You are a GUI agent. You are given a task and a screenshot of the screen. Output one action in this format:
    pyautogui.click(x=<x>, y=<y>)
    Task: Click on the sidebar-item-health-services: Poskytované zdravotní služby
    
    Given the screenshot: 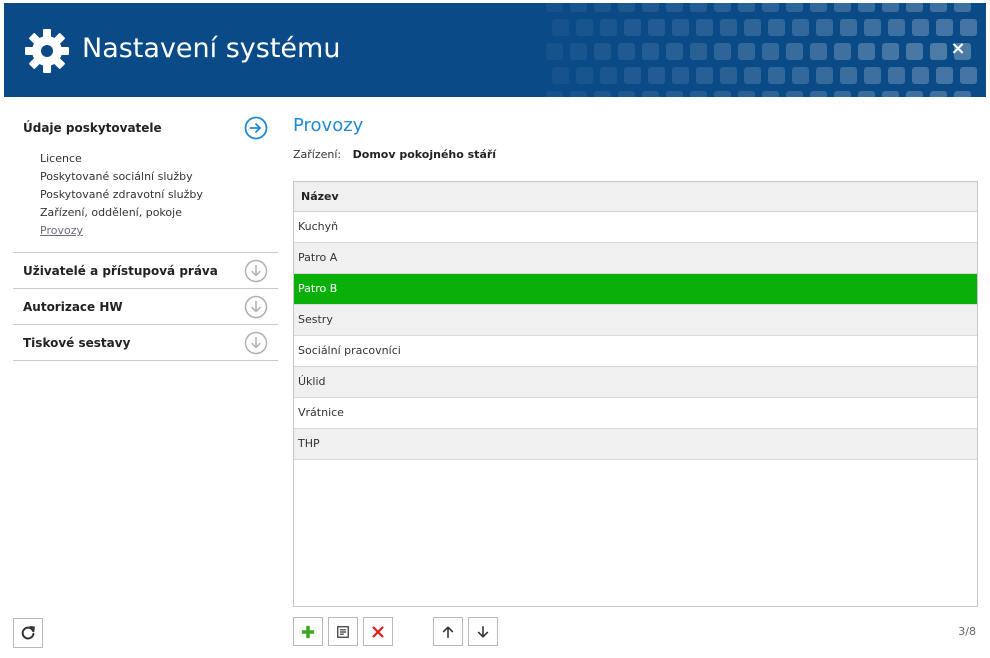 What is the action you would take?
    pyautogui.click(x=159, y=195)
    